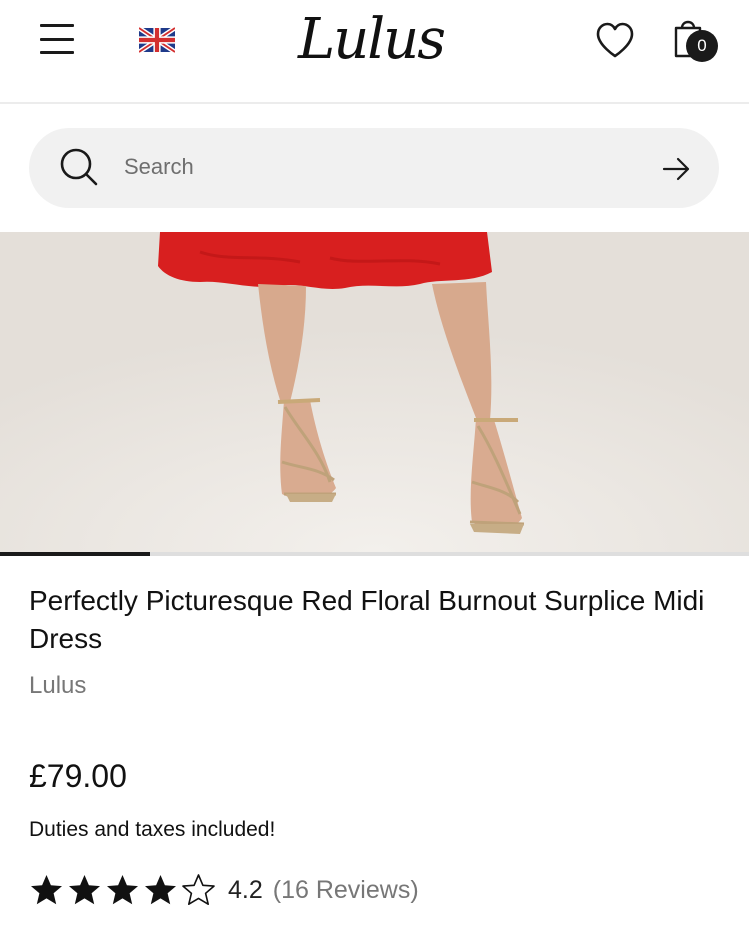  Describe the element at coordinates (57, 686) in the screenshot. I see `product-brand: Lulus` at that location.